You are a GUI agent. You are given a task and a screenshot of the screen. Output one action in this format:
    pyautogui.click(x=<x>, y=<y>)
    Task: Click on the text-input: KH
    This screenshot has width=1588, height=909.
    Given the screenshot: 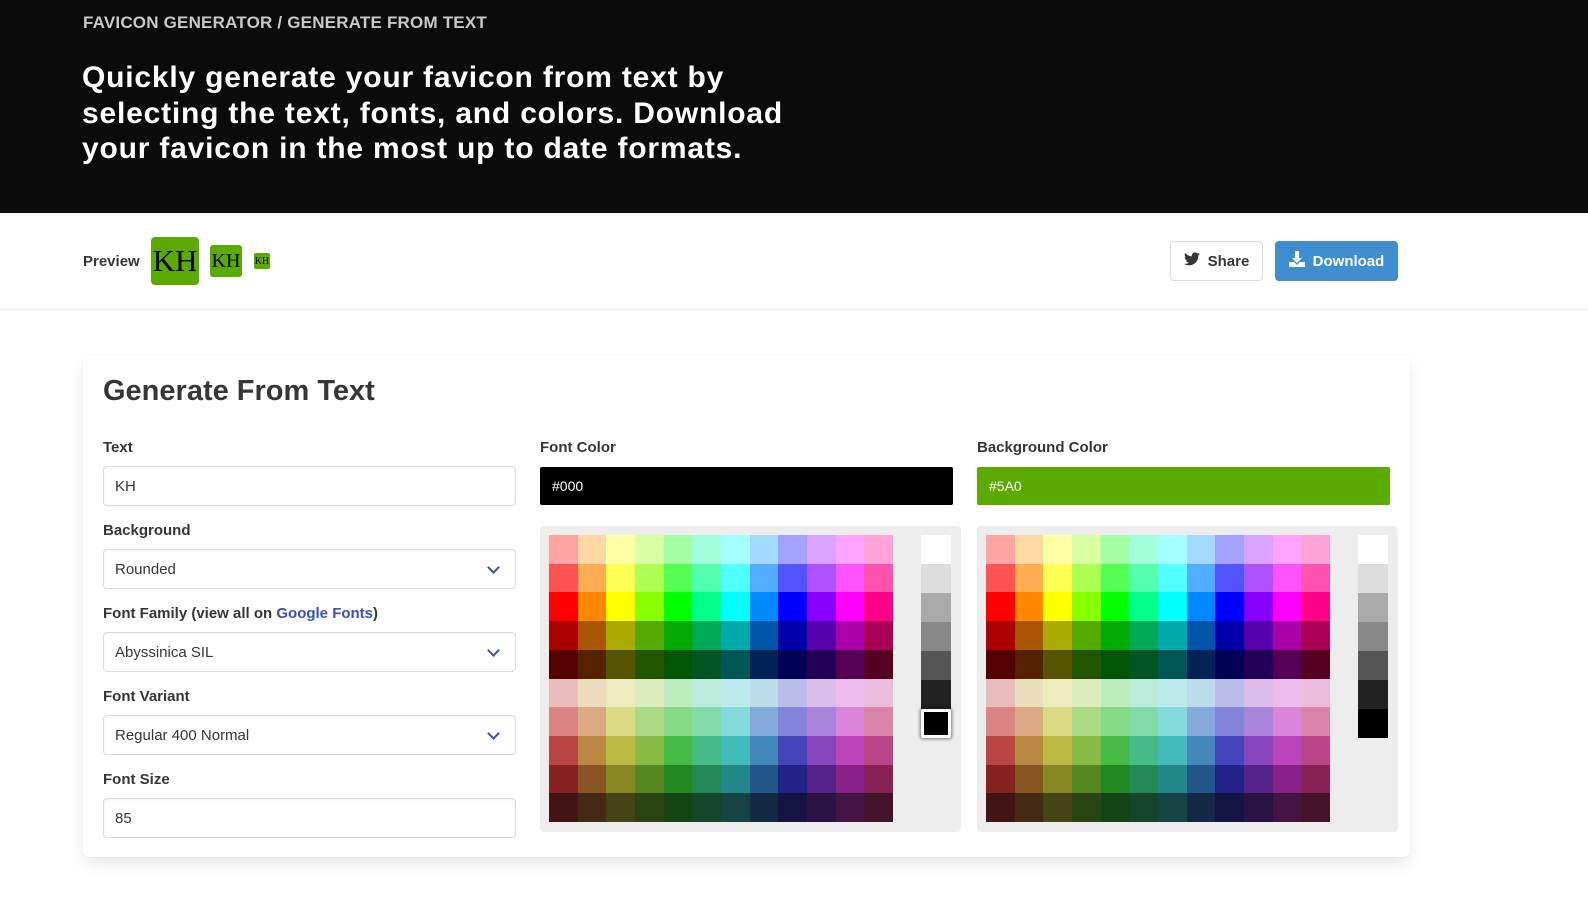 What is the action you would take?
    pyautogui.click(x=309, y=486)
    